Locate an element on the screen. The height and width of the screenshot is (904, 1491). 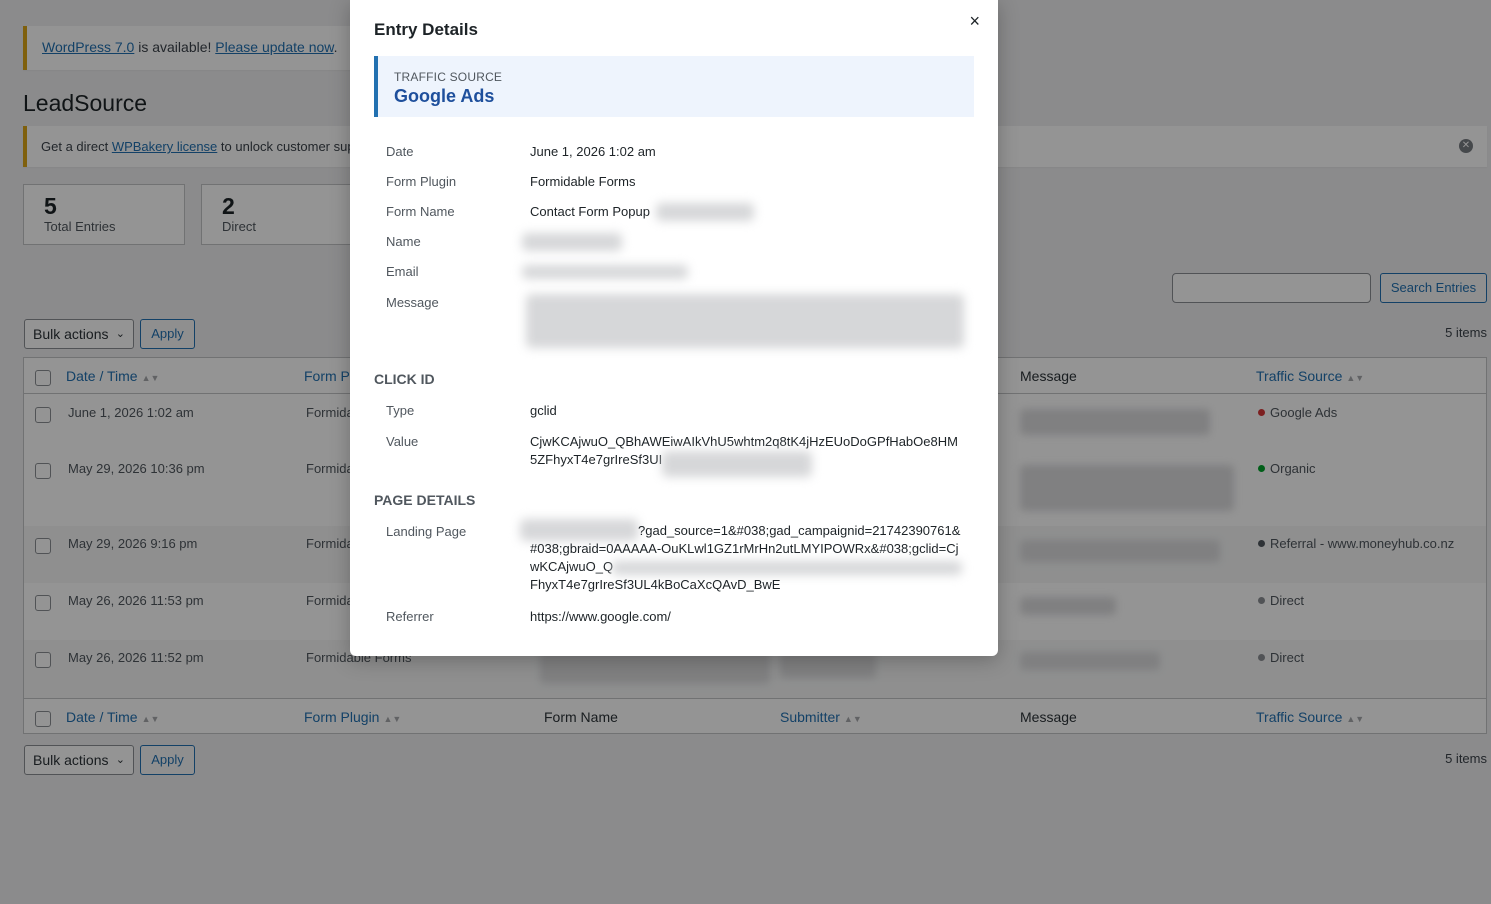
form-plugin-value: Formidable Forms is located at coordinates (583, 181).